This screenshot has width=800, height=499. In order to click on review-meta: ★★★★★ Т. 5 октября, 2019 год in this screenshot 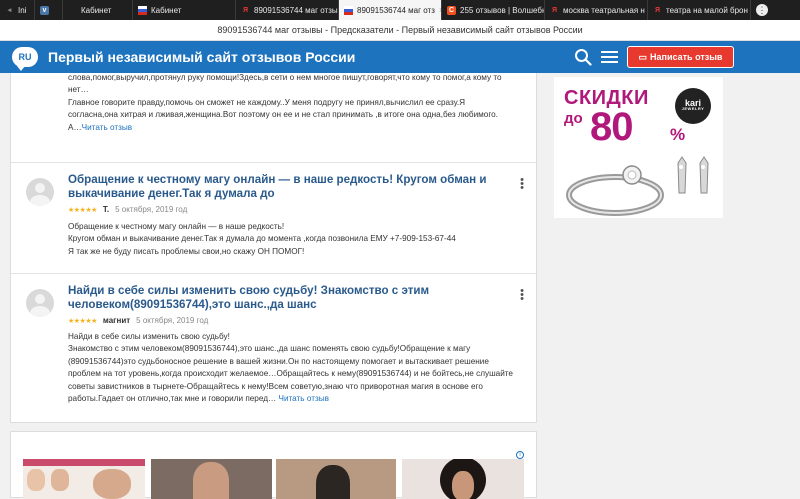, I will do `click(127, 209)`.